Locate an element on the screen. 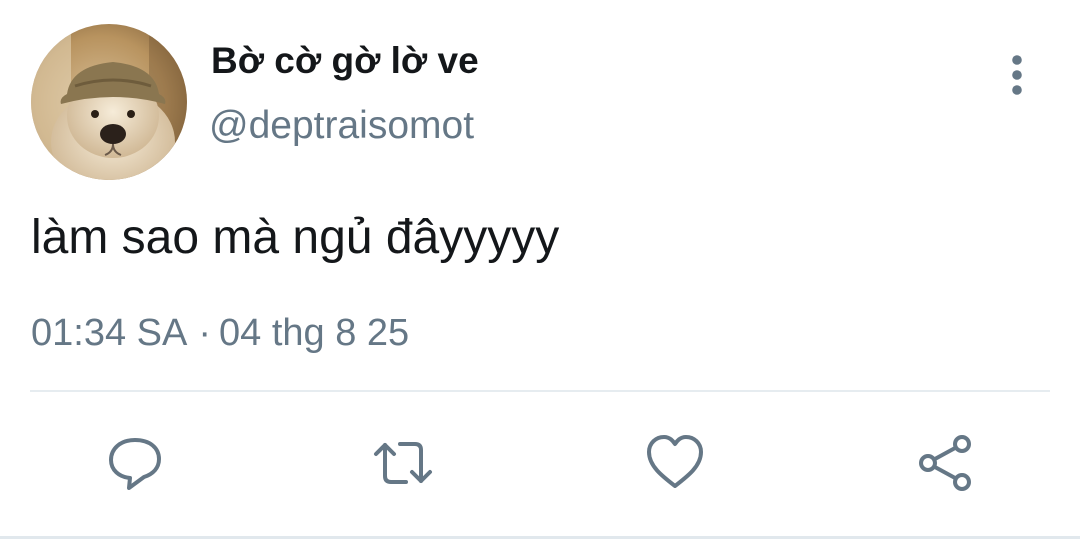 This screenshot has height=555, width=1080. reply-icon is located at coordinates (135, 464).